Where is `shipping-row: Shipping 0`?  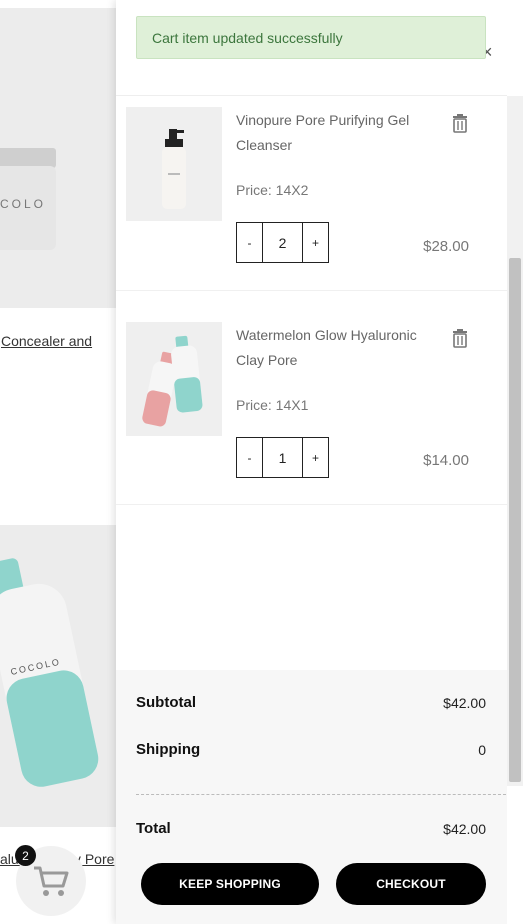 shipping-row: Shipping 0 is located at coordinates (311, 749).